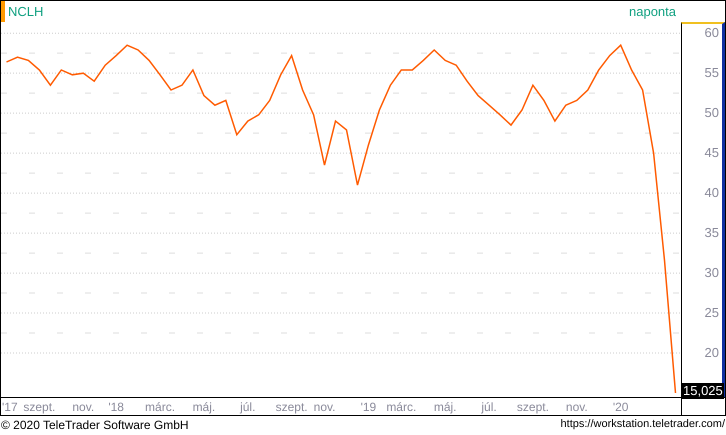 This screenshot has width=726, height=435. What do you see at coordinates (3, 11) in the screenshot?
I see `symbol-marker` at bounding box center [3, 11].